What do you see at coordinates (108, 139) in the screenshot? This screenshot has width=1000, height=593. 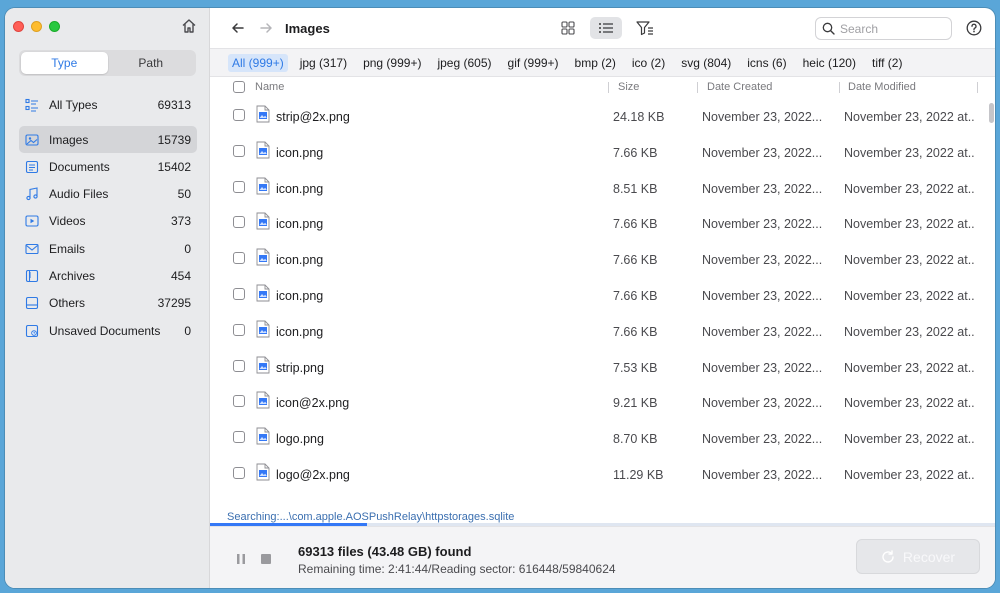 I see `category-images: Images 15739` at bounding box center [108, 139].